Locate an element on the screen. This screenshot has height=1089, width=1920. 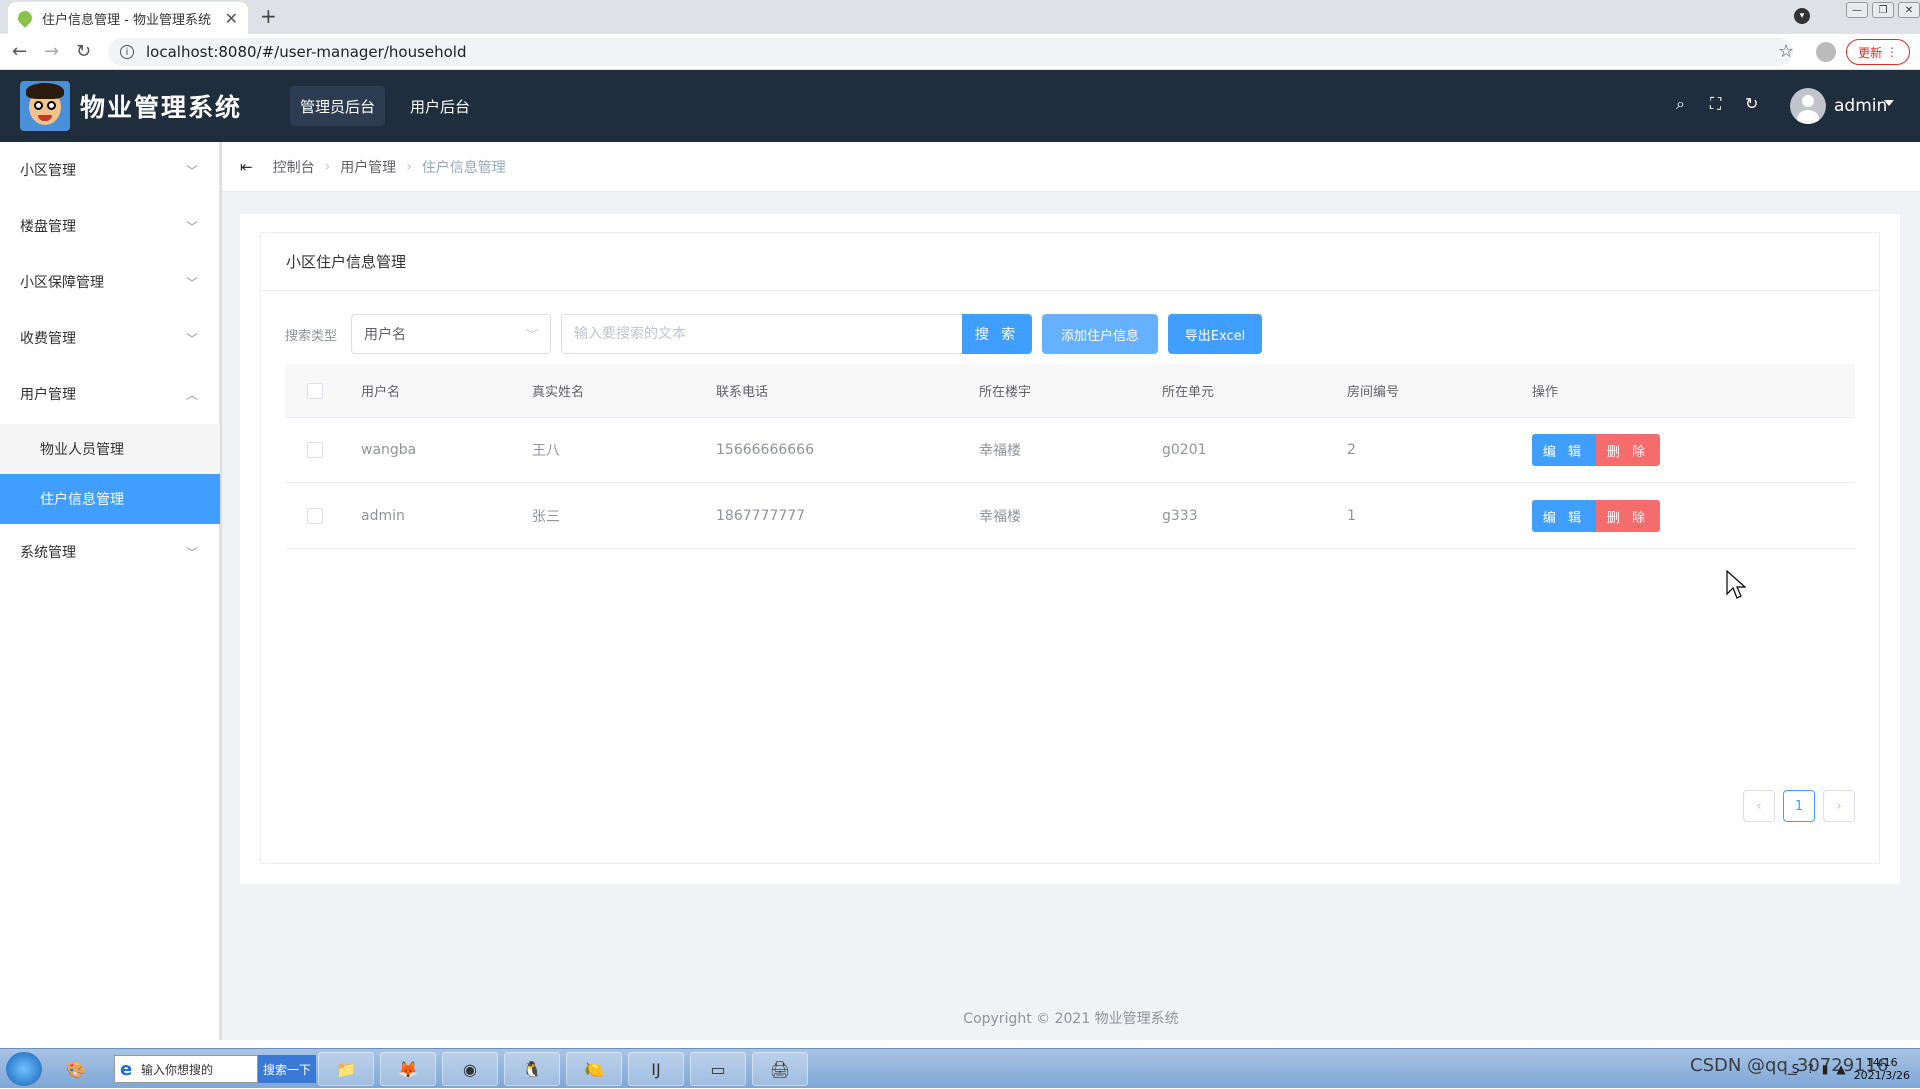
chrome-icon: ◉ is located at coordinates (470, 1069).